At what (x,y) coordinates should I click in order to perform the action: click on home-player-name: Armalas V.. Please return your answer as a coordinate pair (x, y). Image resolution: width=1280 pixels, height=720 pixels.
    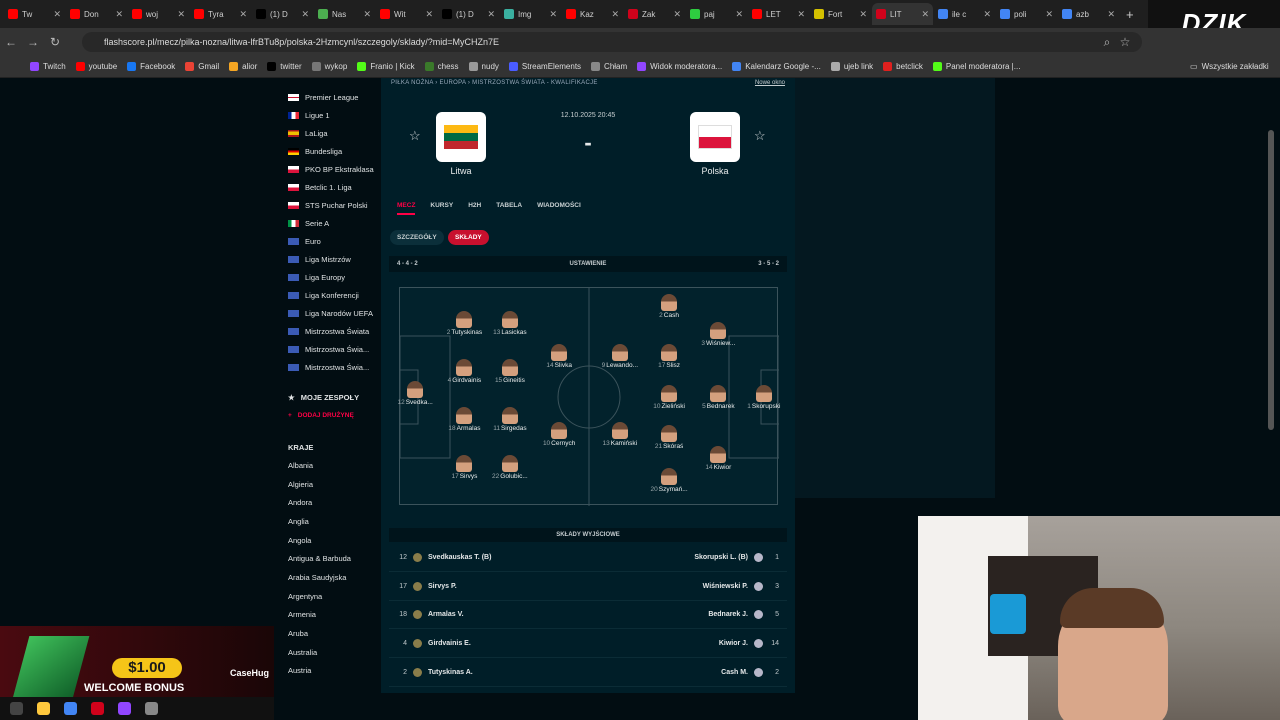
    Looking at the image, I should click on (446, 614).